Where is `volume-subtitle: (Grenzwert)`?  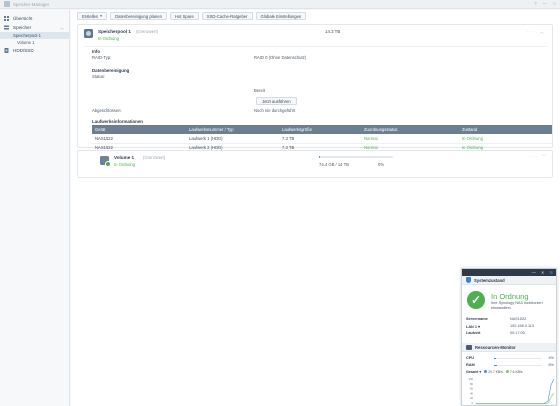 volume-subtitle: (Grenzwert) is located at coordinates (154, 157).